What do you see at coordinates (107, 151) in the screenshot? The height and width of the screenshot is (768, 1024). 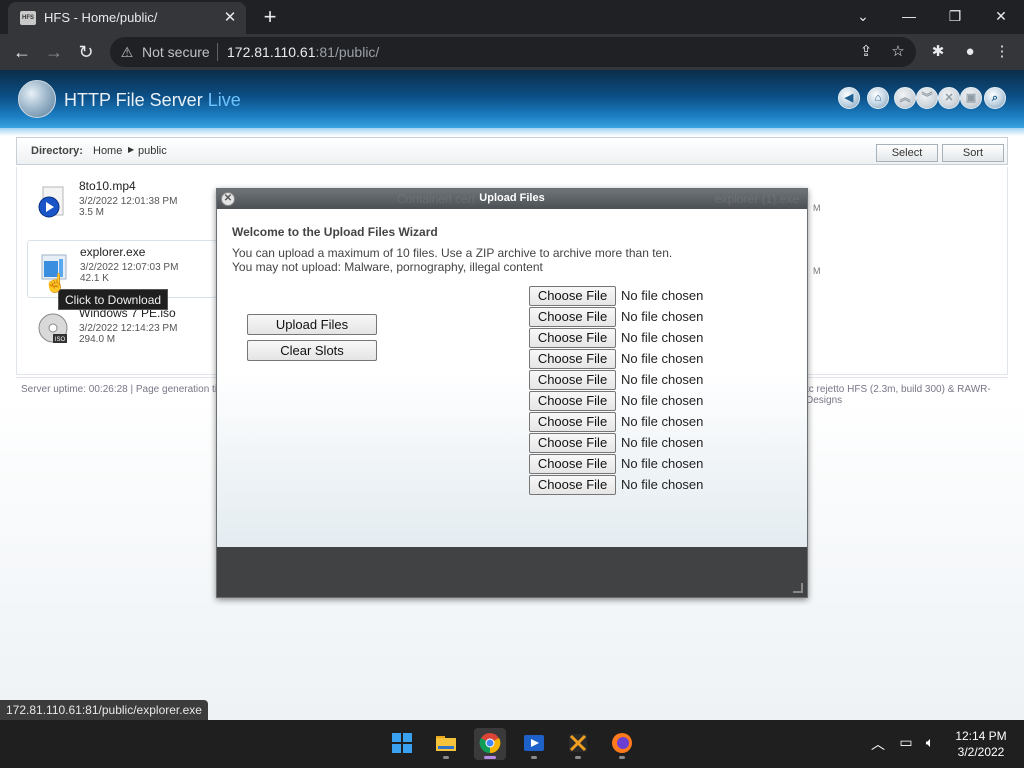 I see `breadcrumb-home: Home` at bounding box center [107, 151].